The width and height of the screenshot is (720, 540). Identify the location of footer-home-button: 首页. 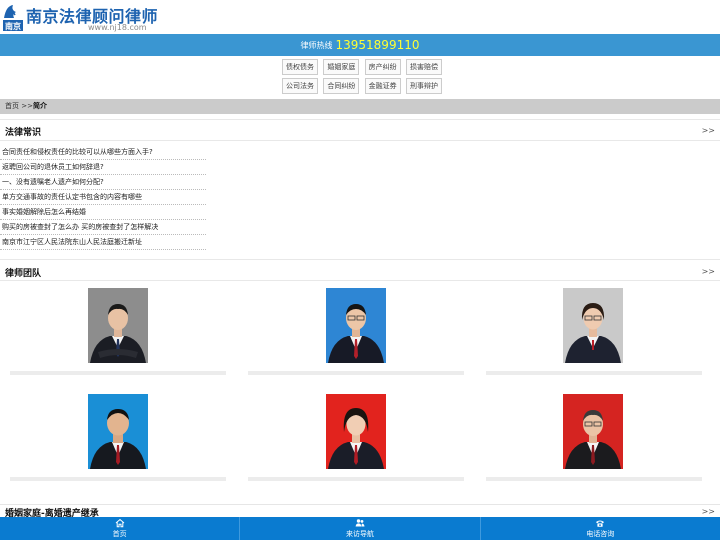
(120, 528).